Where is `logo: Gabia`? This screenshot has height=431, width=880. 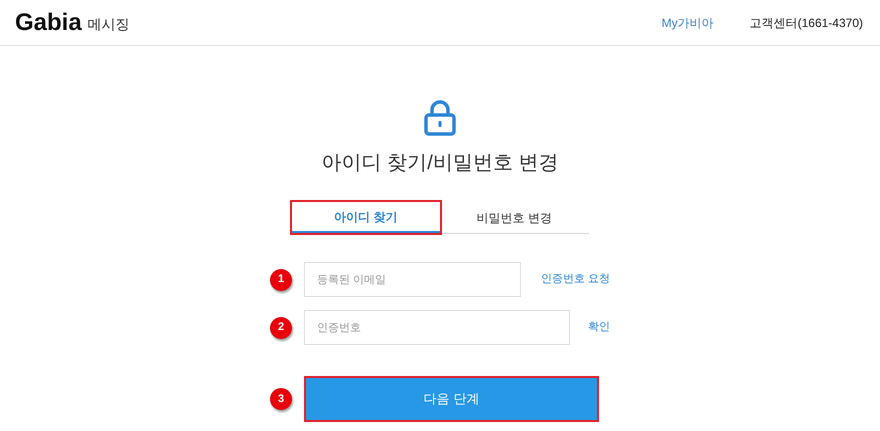 logo: Gabia is located at coordinates (48, 23).